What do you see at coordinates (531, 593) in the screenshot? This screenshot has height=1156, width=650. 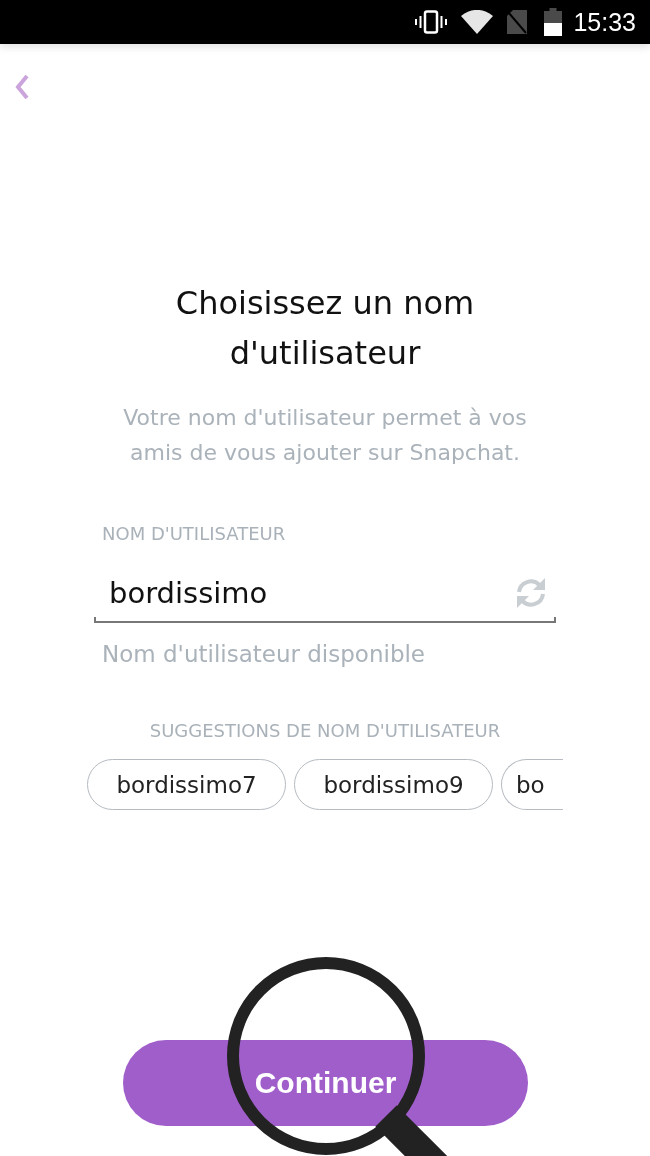 I see `refresh-icon` at bounding box center [531, 593].